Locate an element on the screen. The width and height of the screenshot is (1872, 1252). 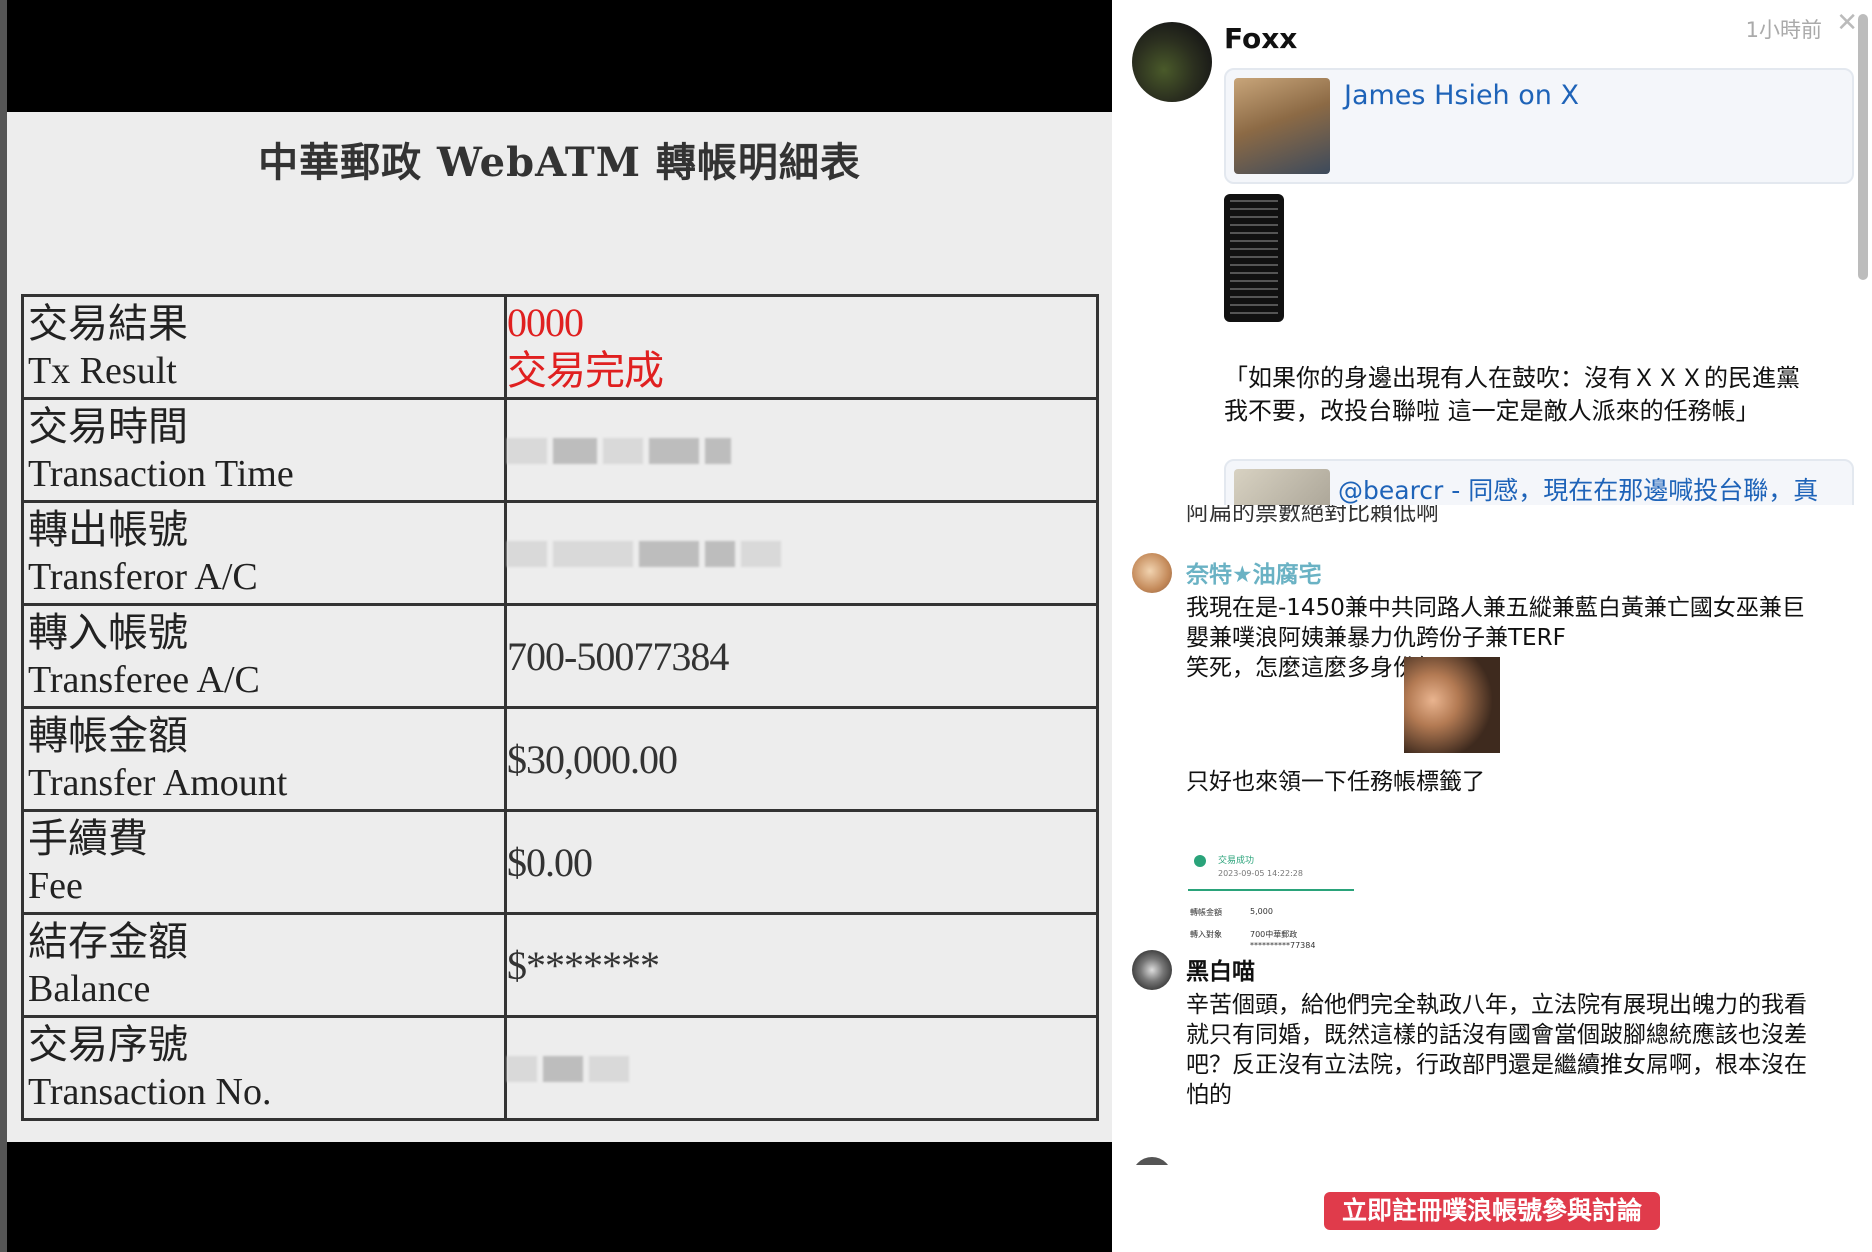
table-row: 交易時間 Transaction Time is located at coordinates (560, 450).